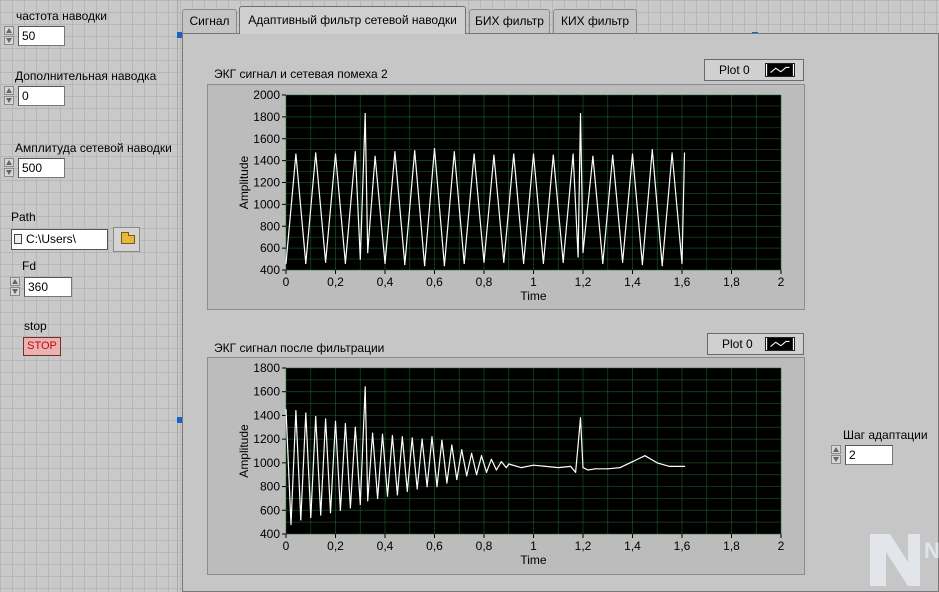 This screenshot has width=939, height=592. I want to click on freq-control: 50, so click(34, 36).